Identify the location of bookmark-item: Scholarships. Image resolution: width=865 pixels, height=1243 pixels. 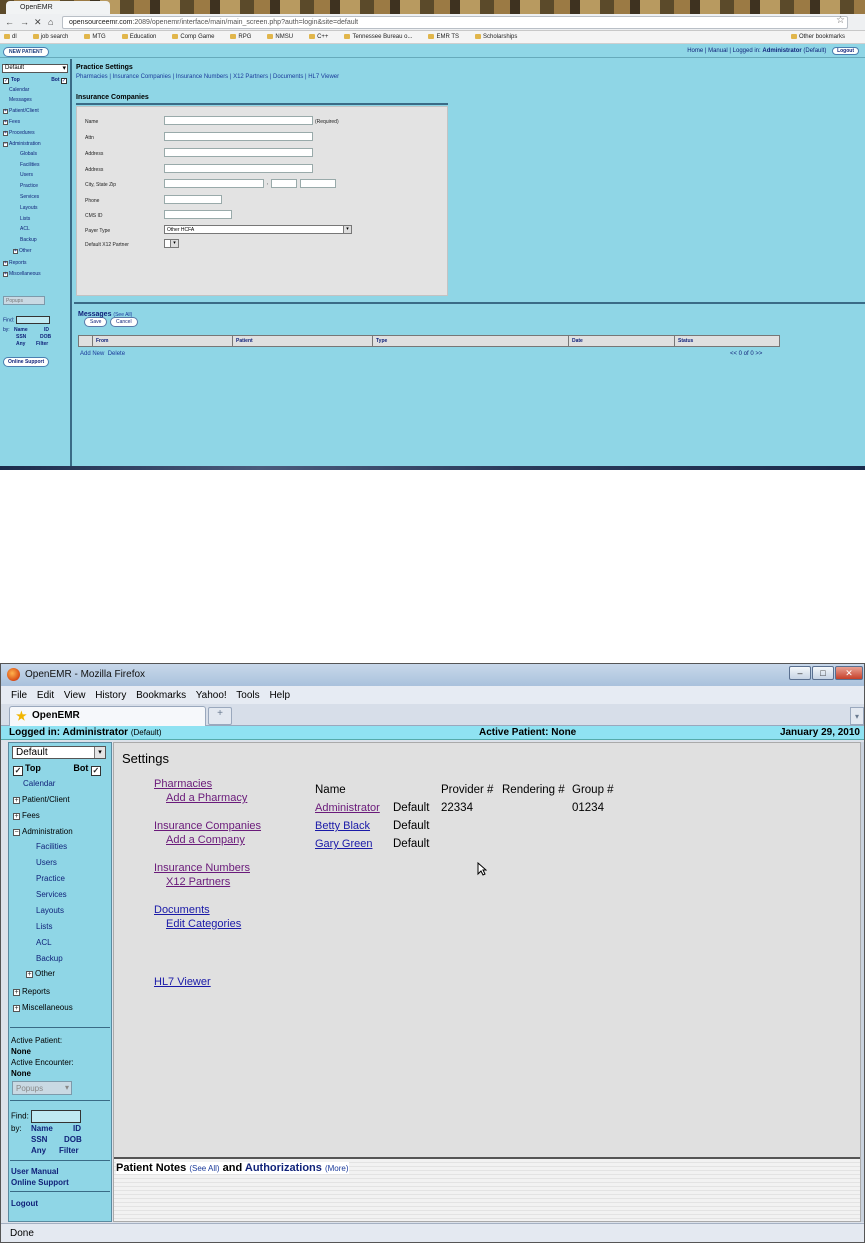
(500, 37).